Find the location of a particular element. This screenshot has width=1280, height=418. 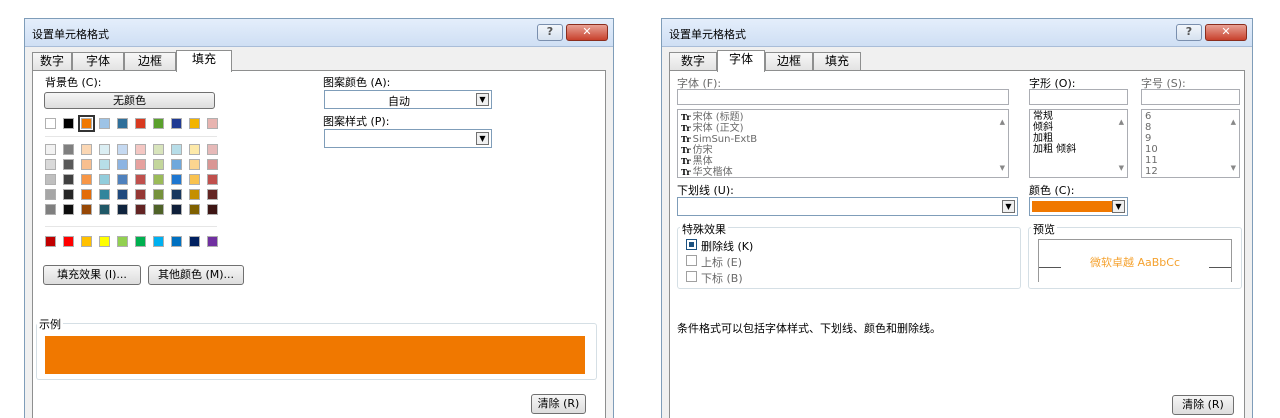

font-size-list: 6 8 9 10 11 12 ▲ ▼ is located at coordinates (1190, 143).